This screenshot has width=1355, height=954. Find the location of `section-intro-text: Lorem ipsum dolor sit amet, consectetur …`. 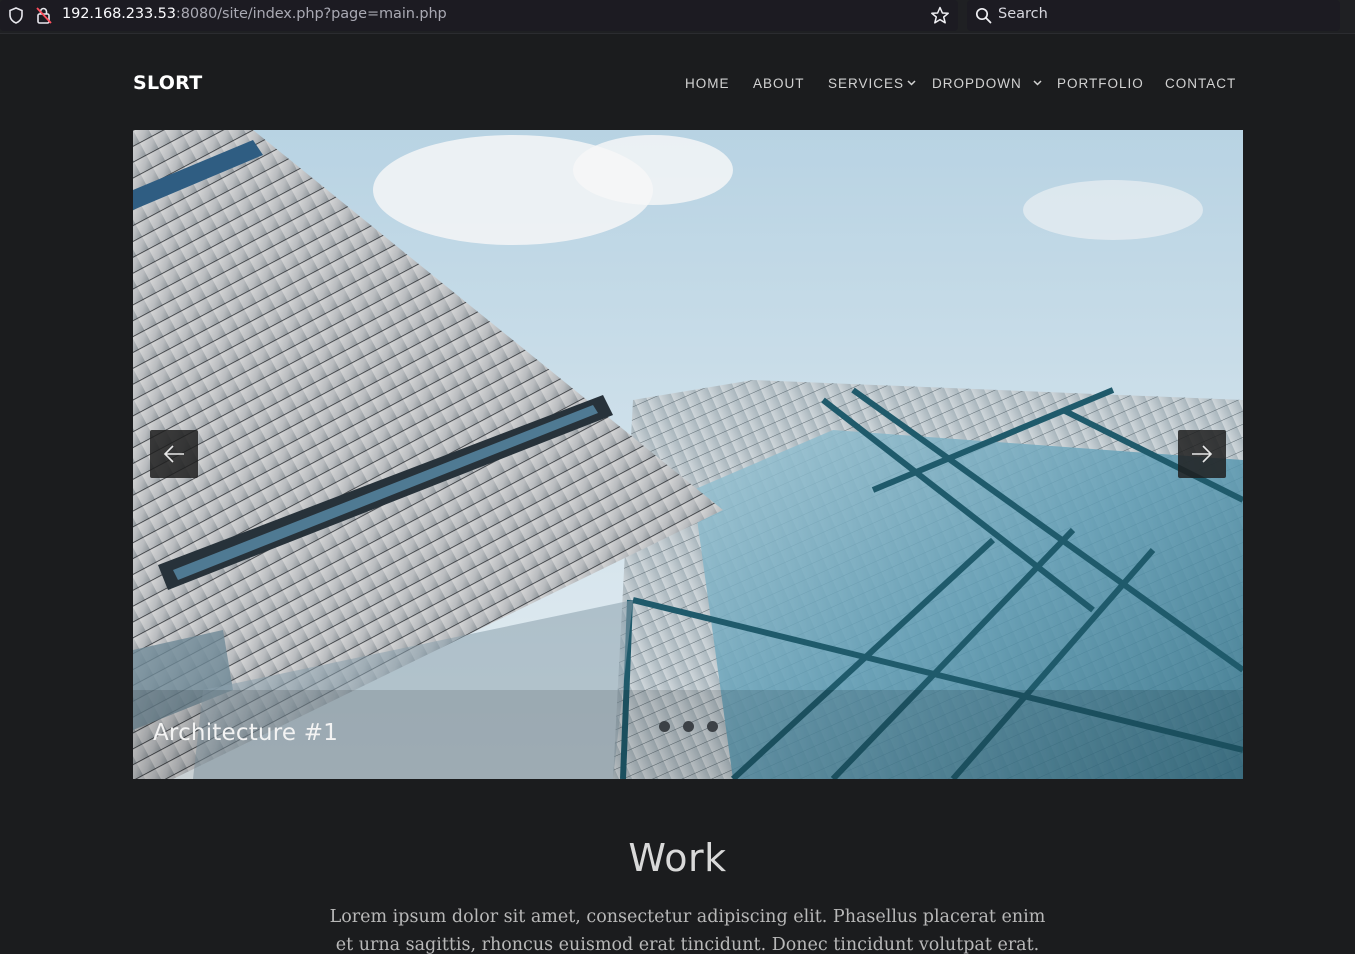

section-intro-text: Lorem ipsum dolor sit amet, consectetur … is located at coordinates (687, 930).